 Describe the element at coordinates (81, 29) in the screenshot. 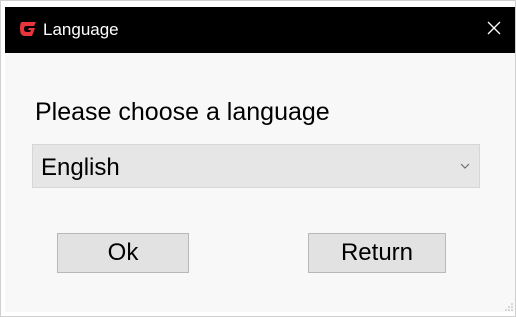

I see `window-title: Language` at that location.